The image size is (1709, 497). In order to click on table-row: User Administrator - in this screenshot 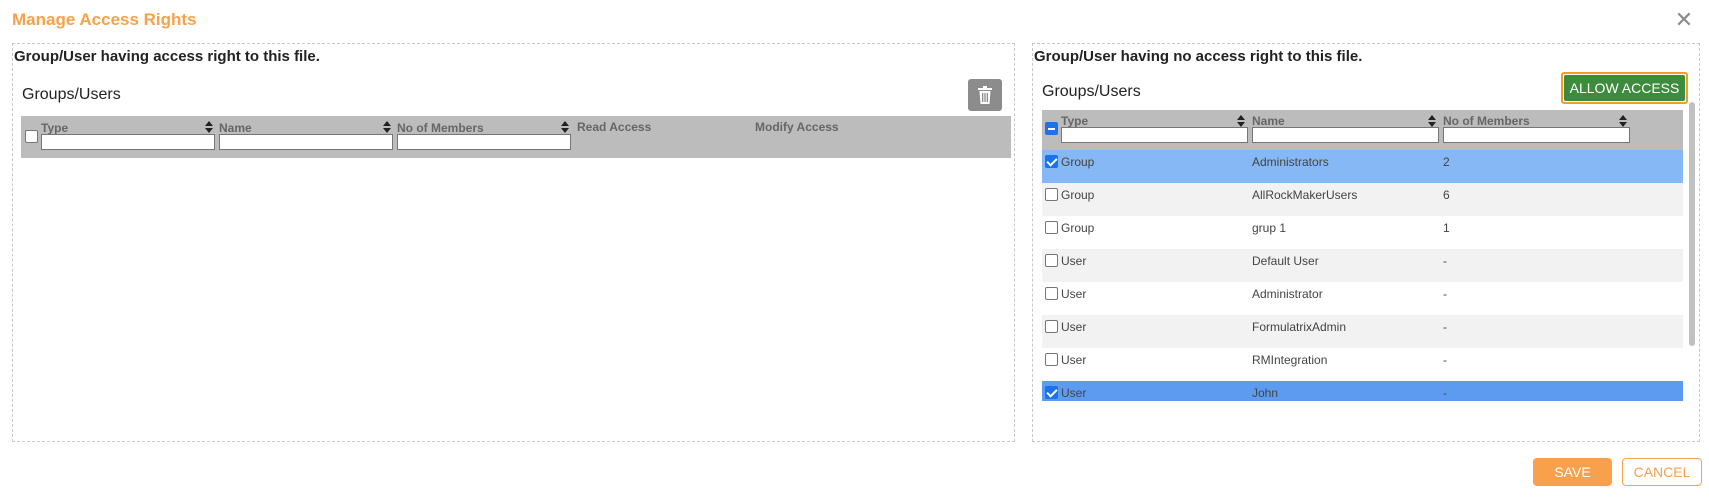, I will do `click(1362, 298)`.